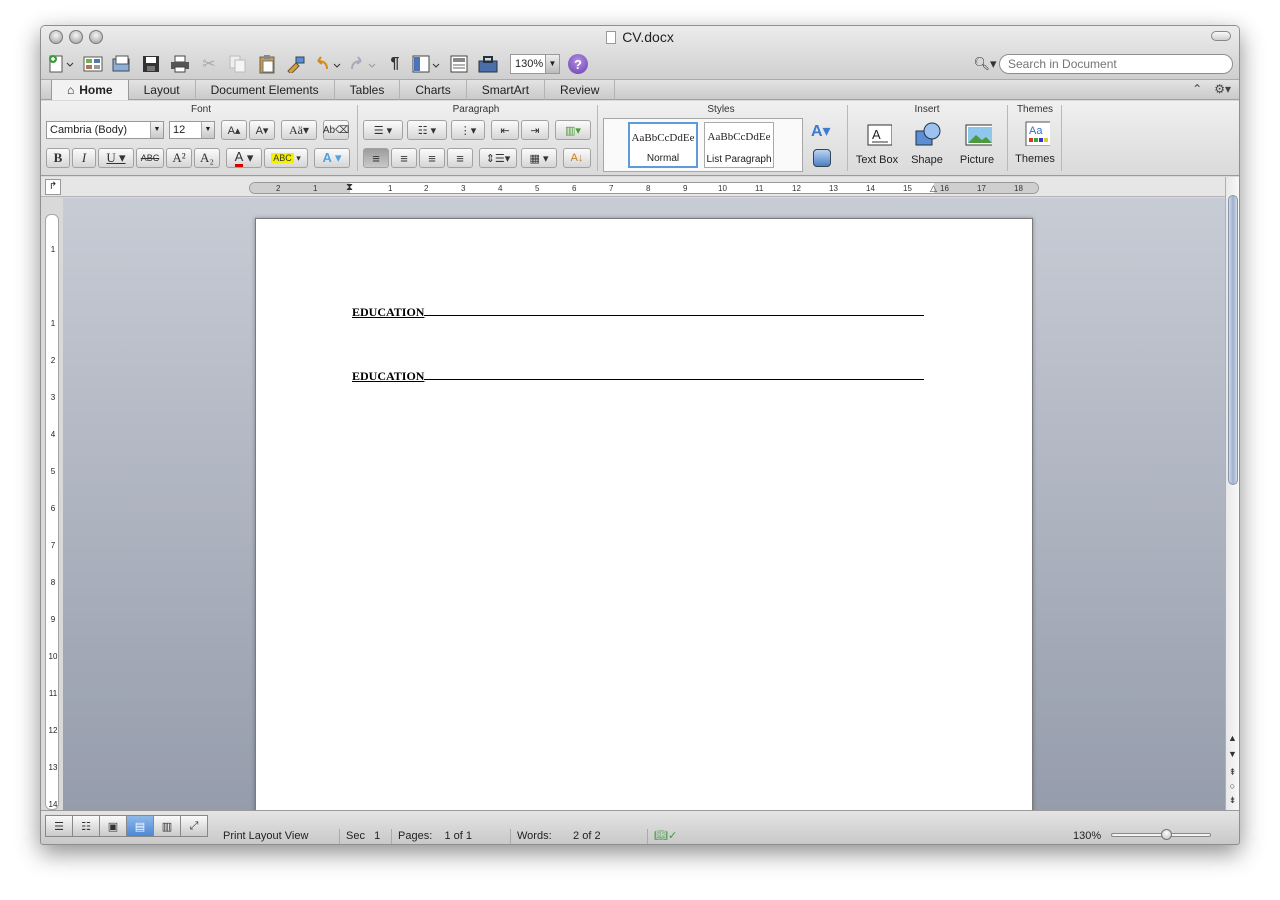  Describe the element at coordinates (1166, 834) in the screenshot. I see `zoom-slider-knob` at that location.